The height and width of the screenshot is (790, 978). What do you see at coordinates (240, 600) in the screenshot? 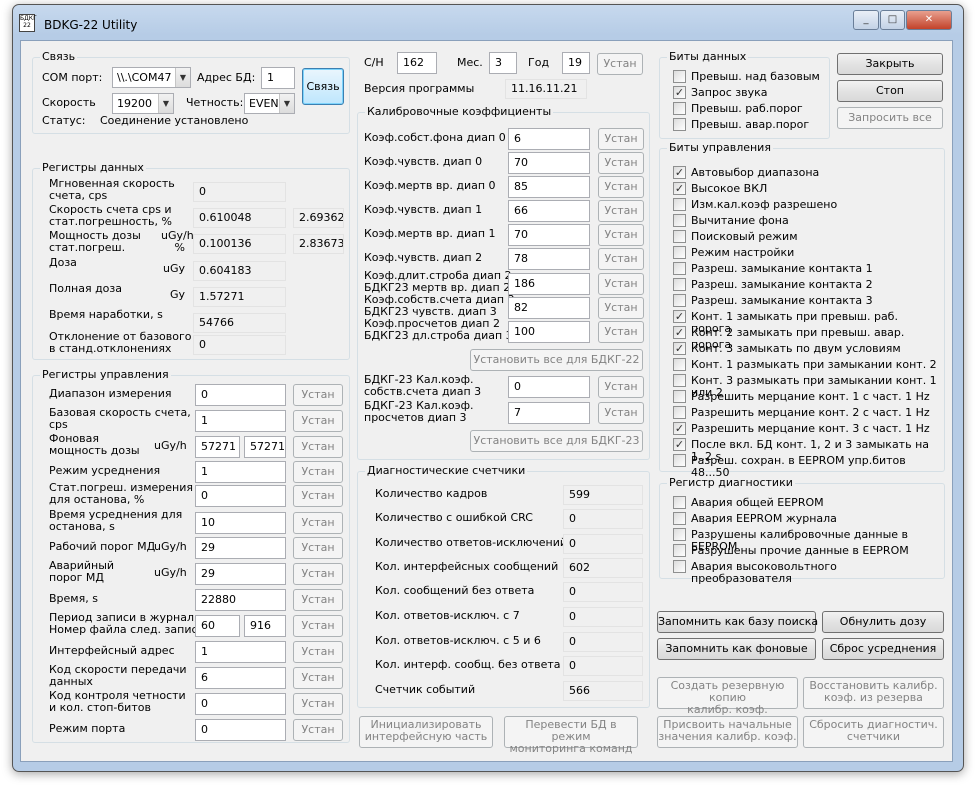
I see `control-register-input: 22880` at bounding box center [240, 600].